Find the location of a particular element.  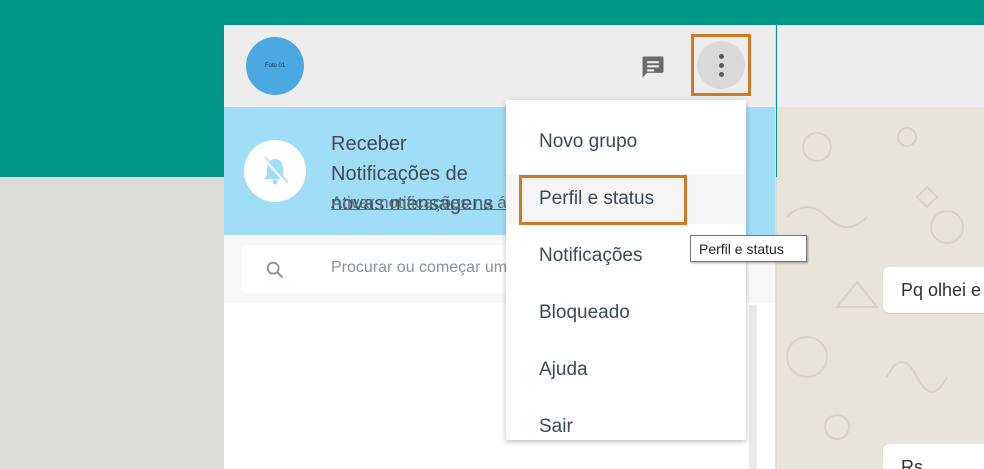

avatar: Foto 01 is located at coordinates (275, 66).